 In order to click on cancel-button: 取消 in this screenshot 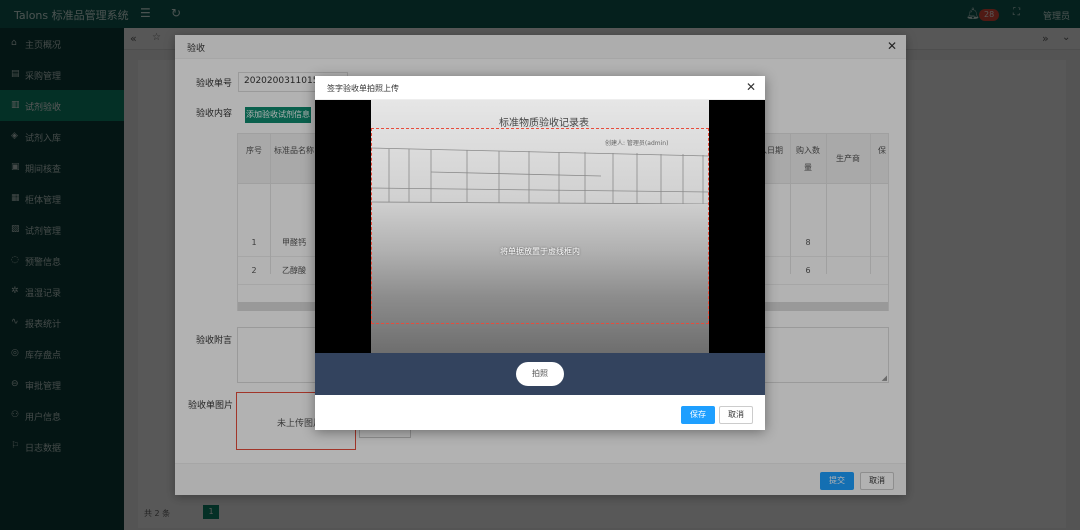, I will do `click(736, 415)`.